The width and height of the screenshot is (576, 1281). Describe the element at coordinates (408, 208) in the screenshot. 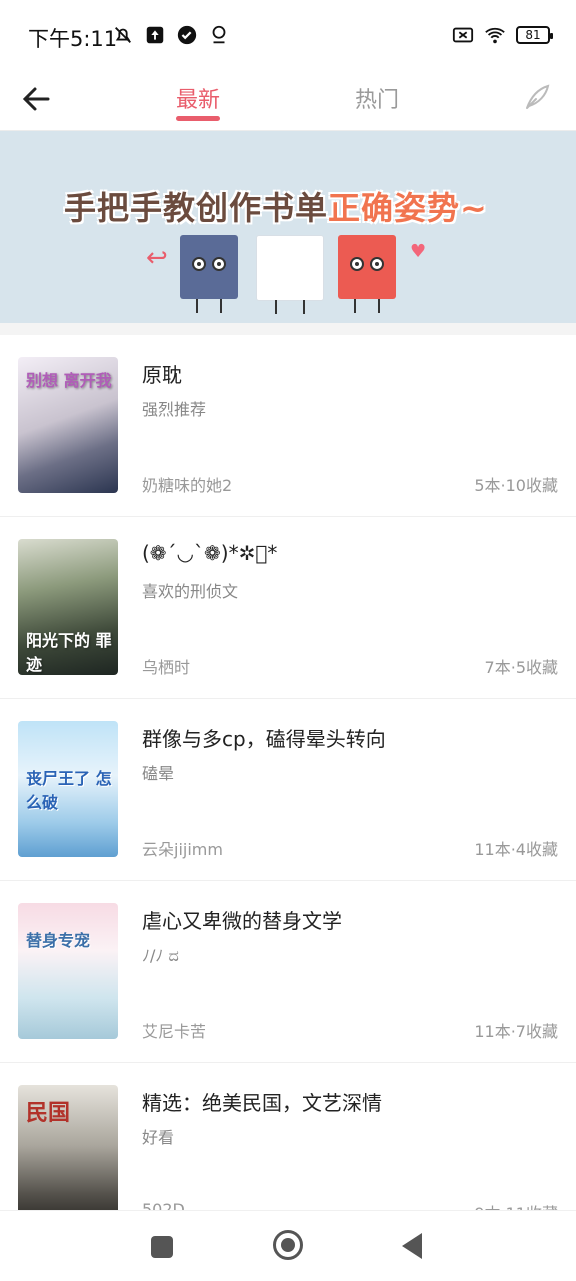

I see `banner-title-highlight: 正确姿势~` at that location.